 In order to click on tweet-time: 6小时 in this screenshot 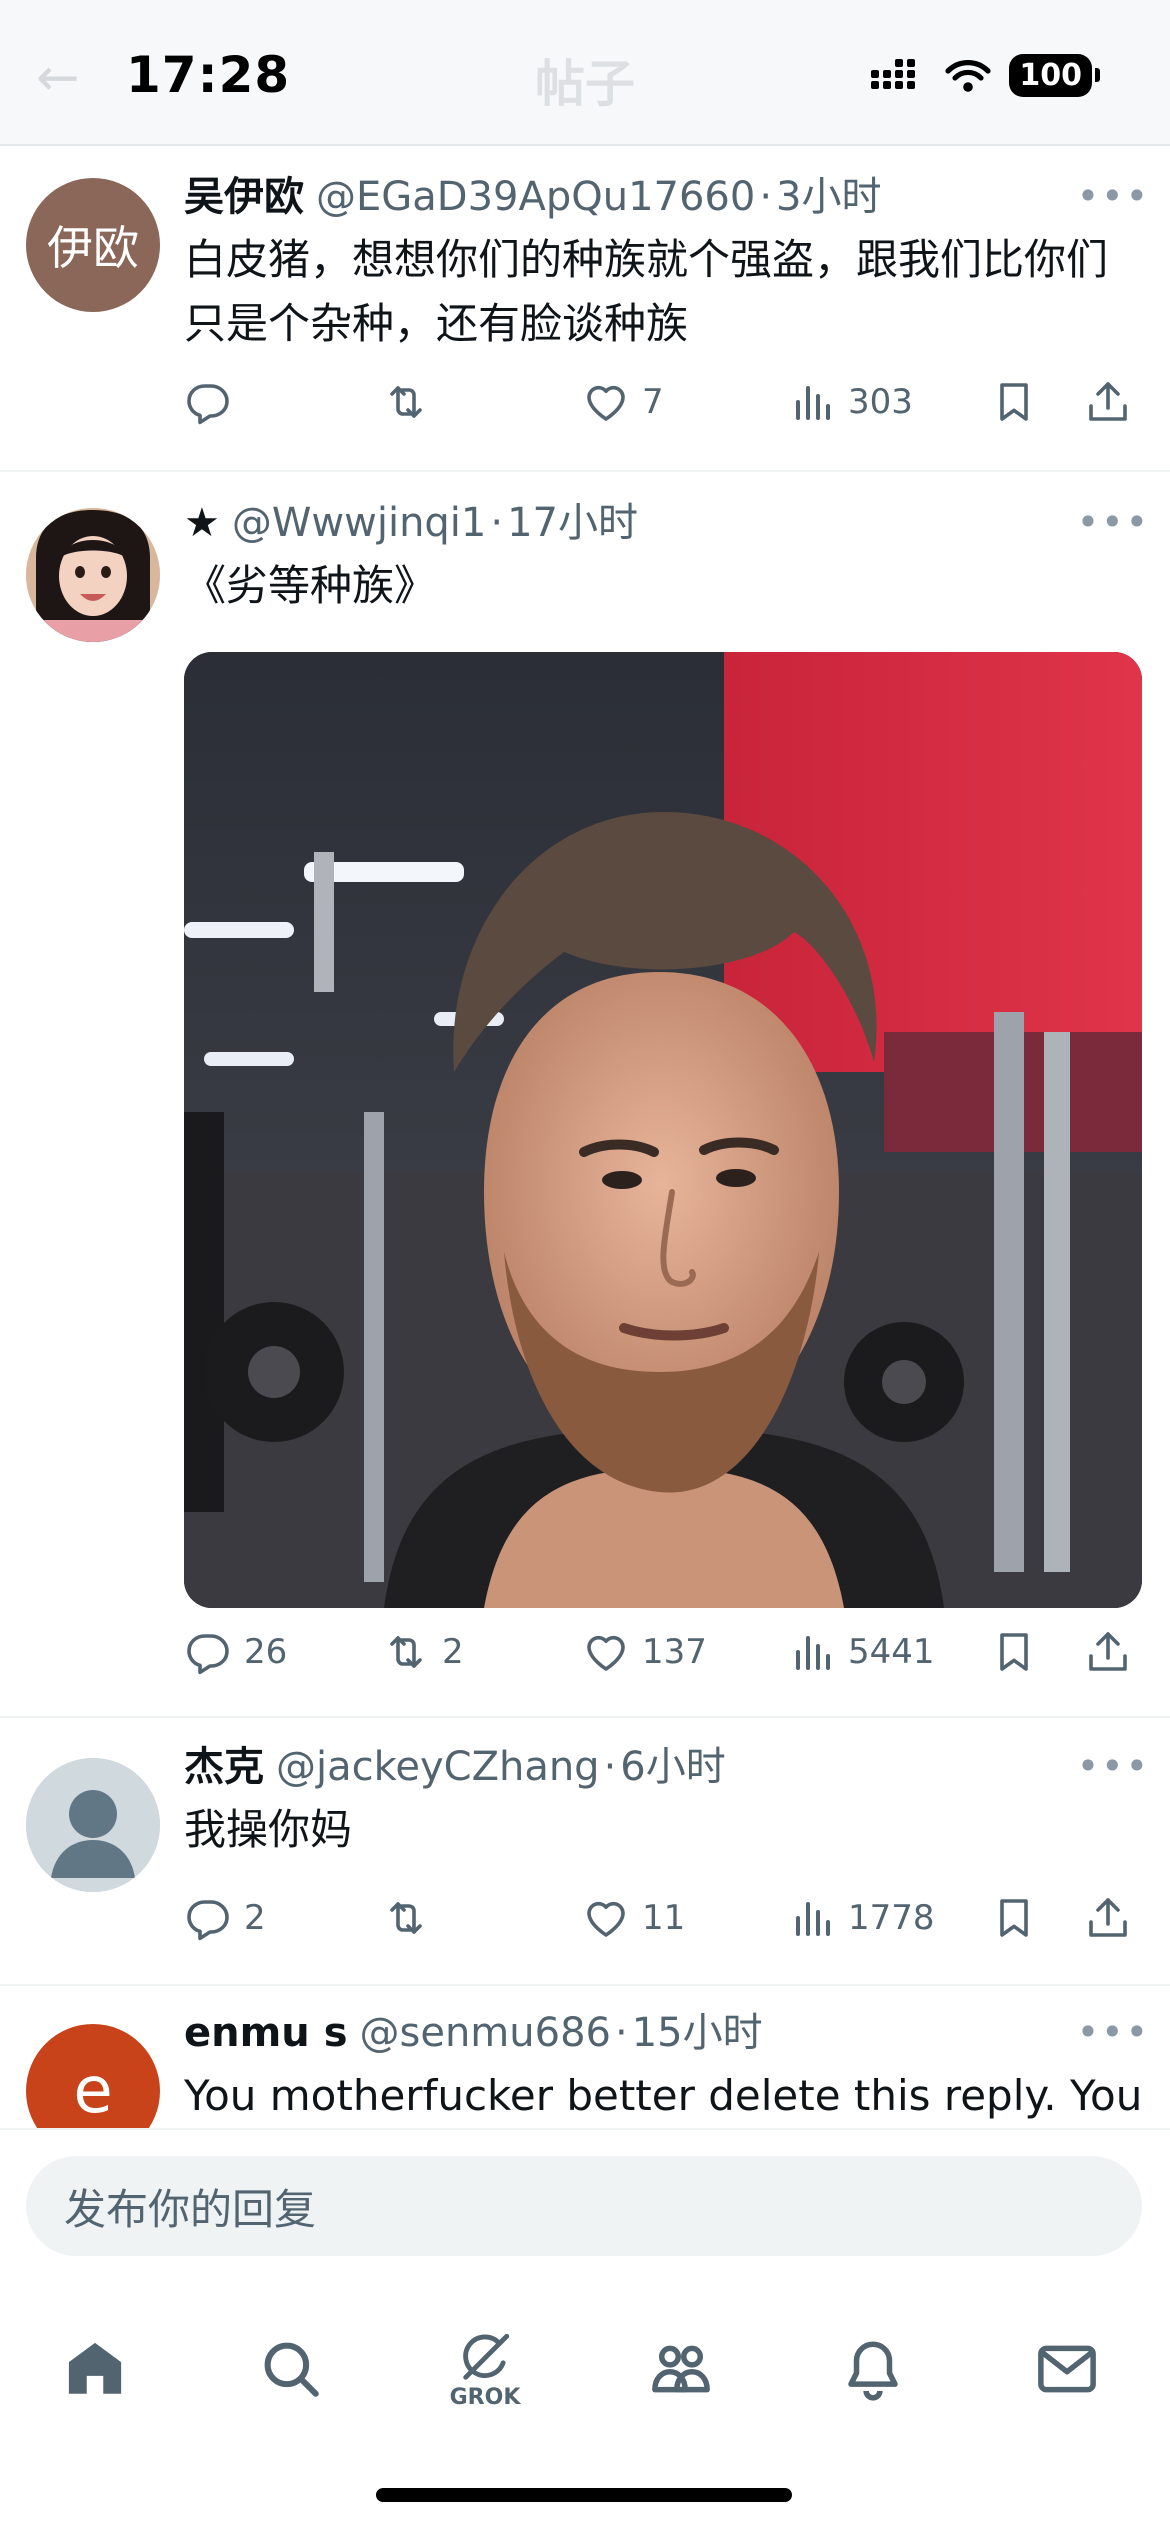, I will do `click(673, 1767)`.